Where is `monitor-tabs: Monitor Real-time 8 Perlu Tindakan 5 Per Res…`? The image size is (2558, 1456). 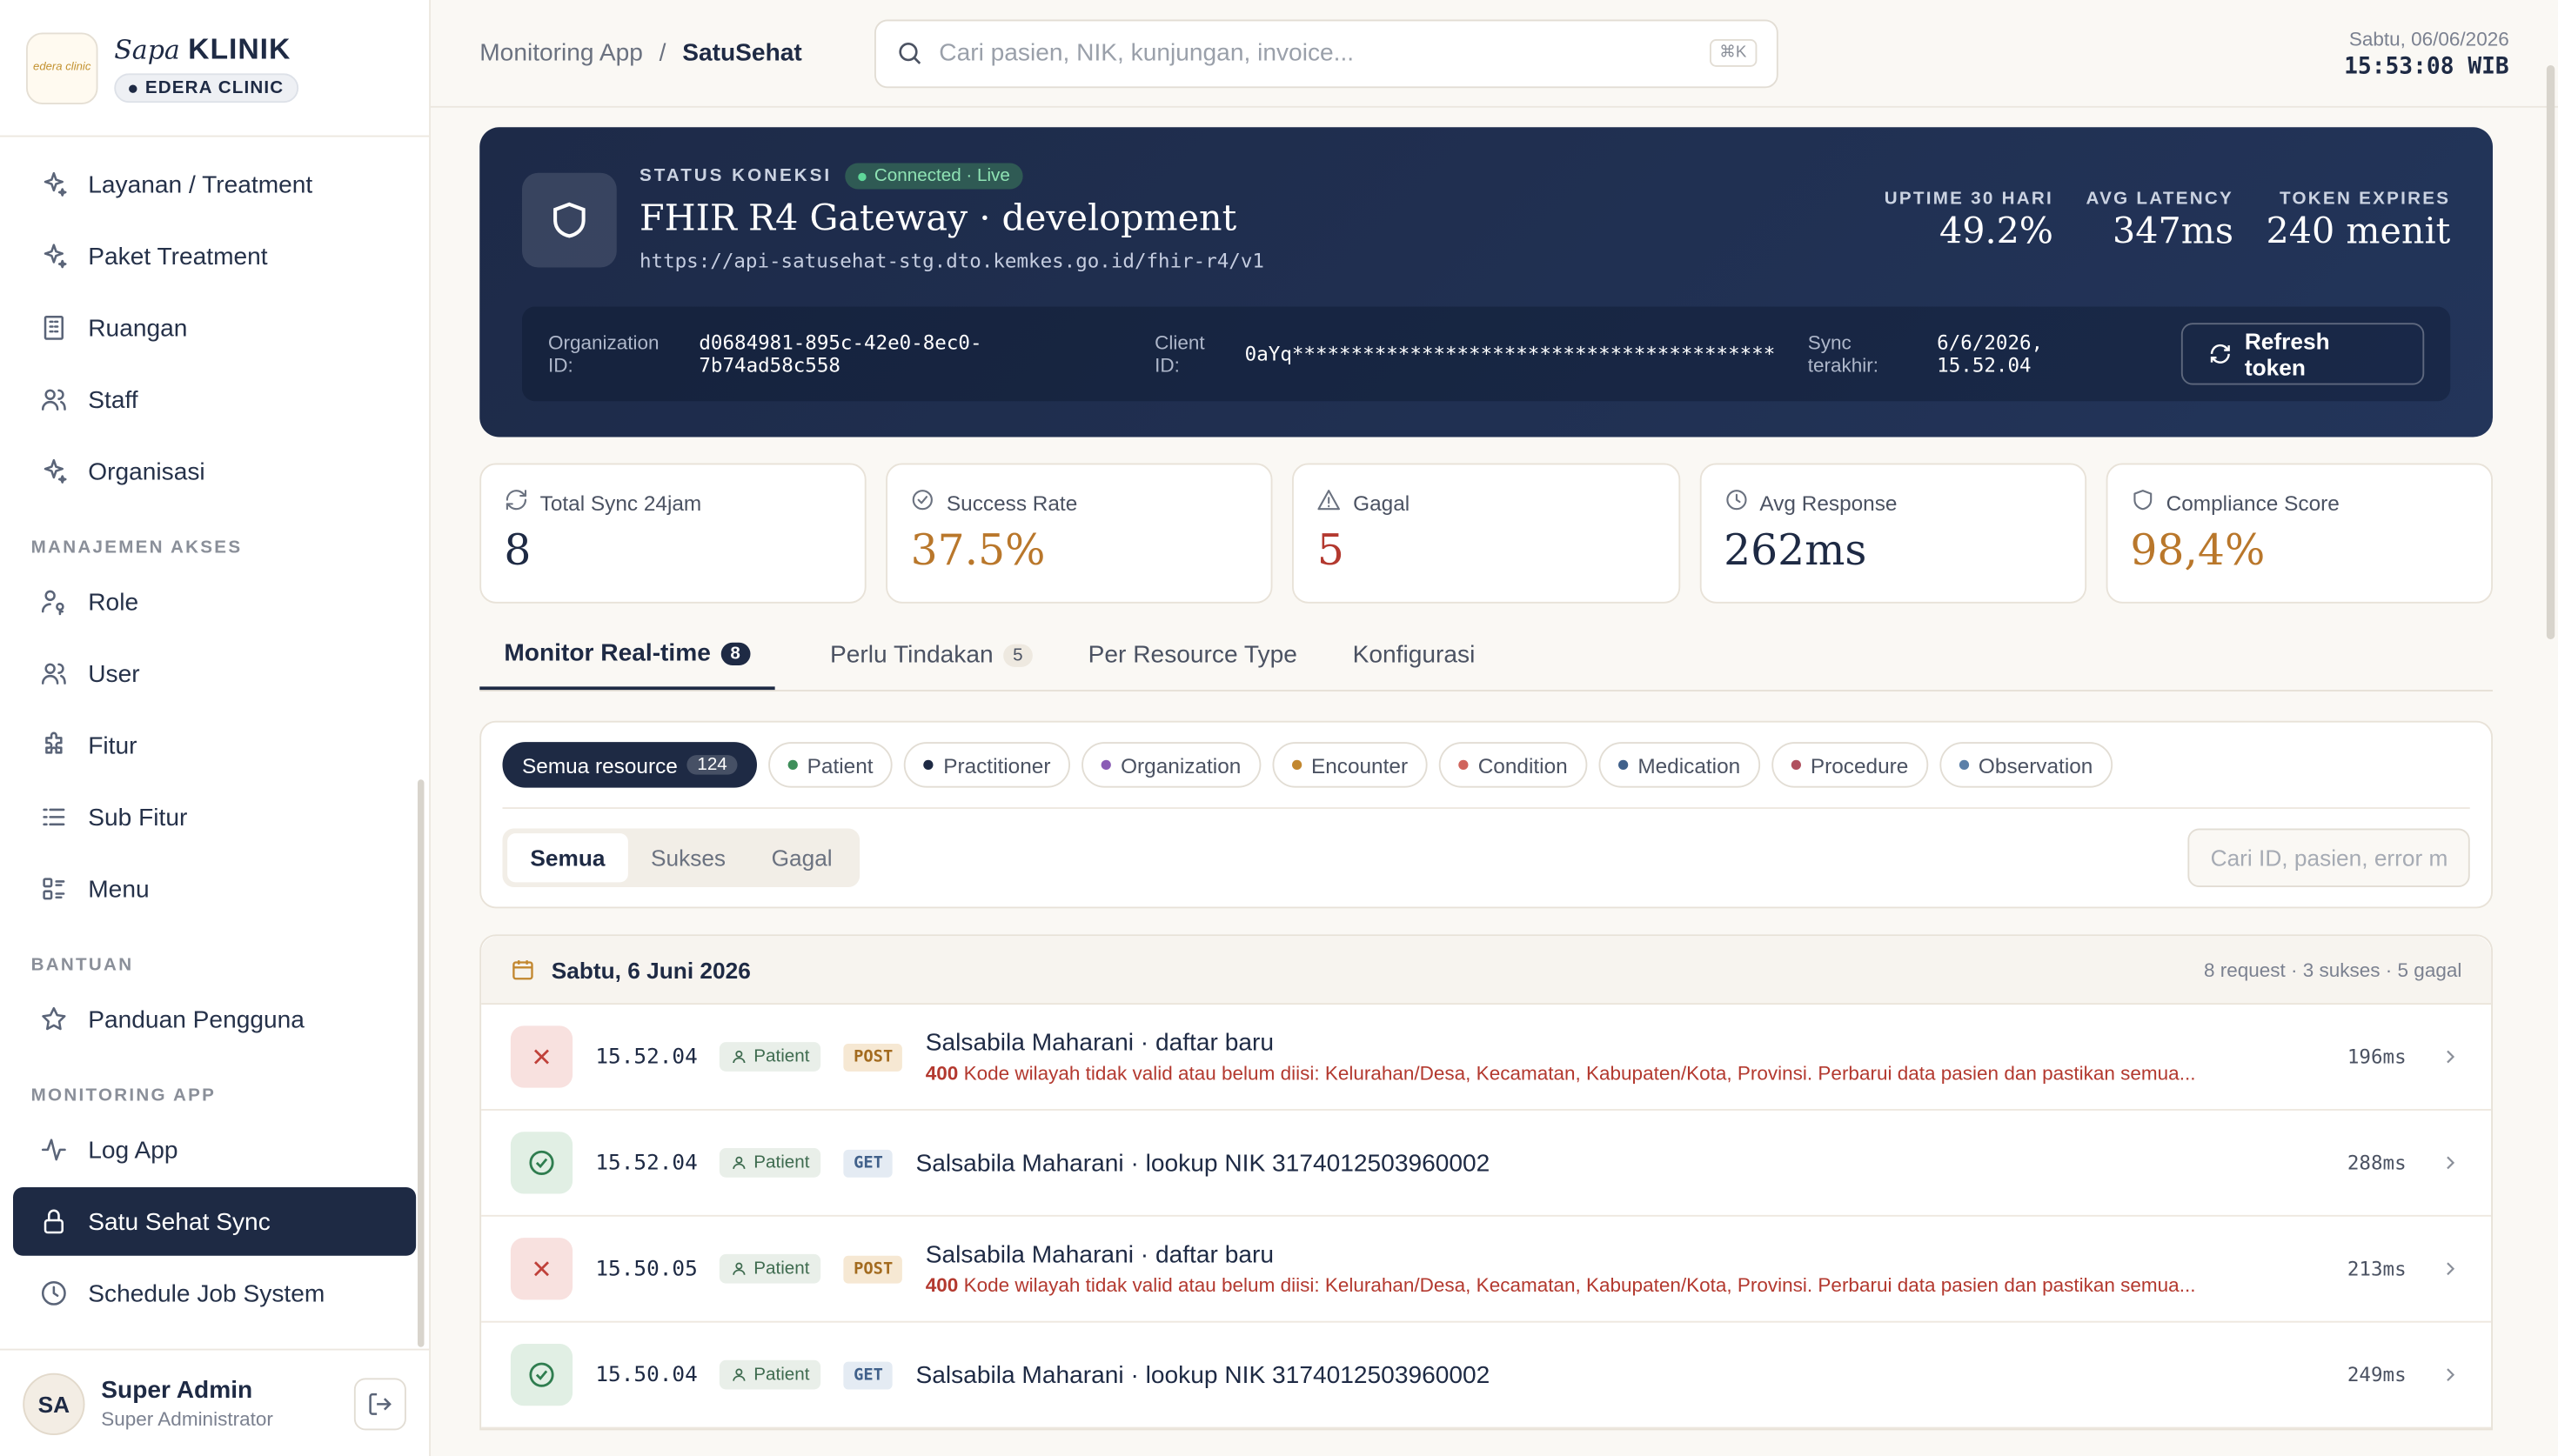
monitor-tabs: Monitor Real-time 8 Perlu Tindakan 5 Per Res… is located at coordinates (1486, 665).